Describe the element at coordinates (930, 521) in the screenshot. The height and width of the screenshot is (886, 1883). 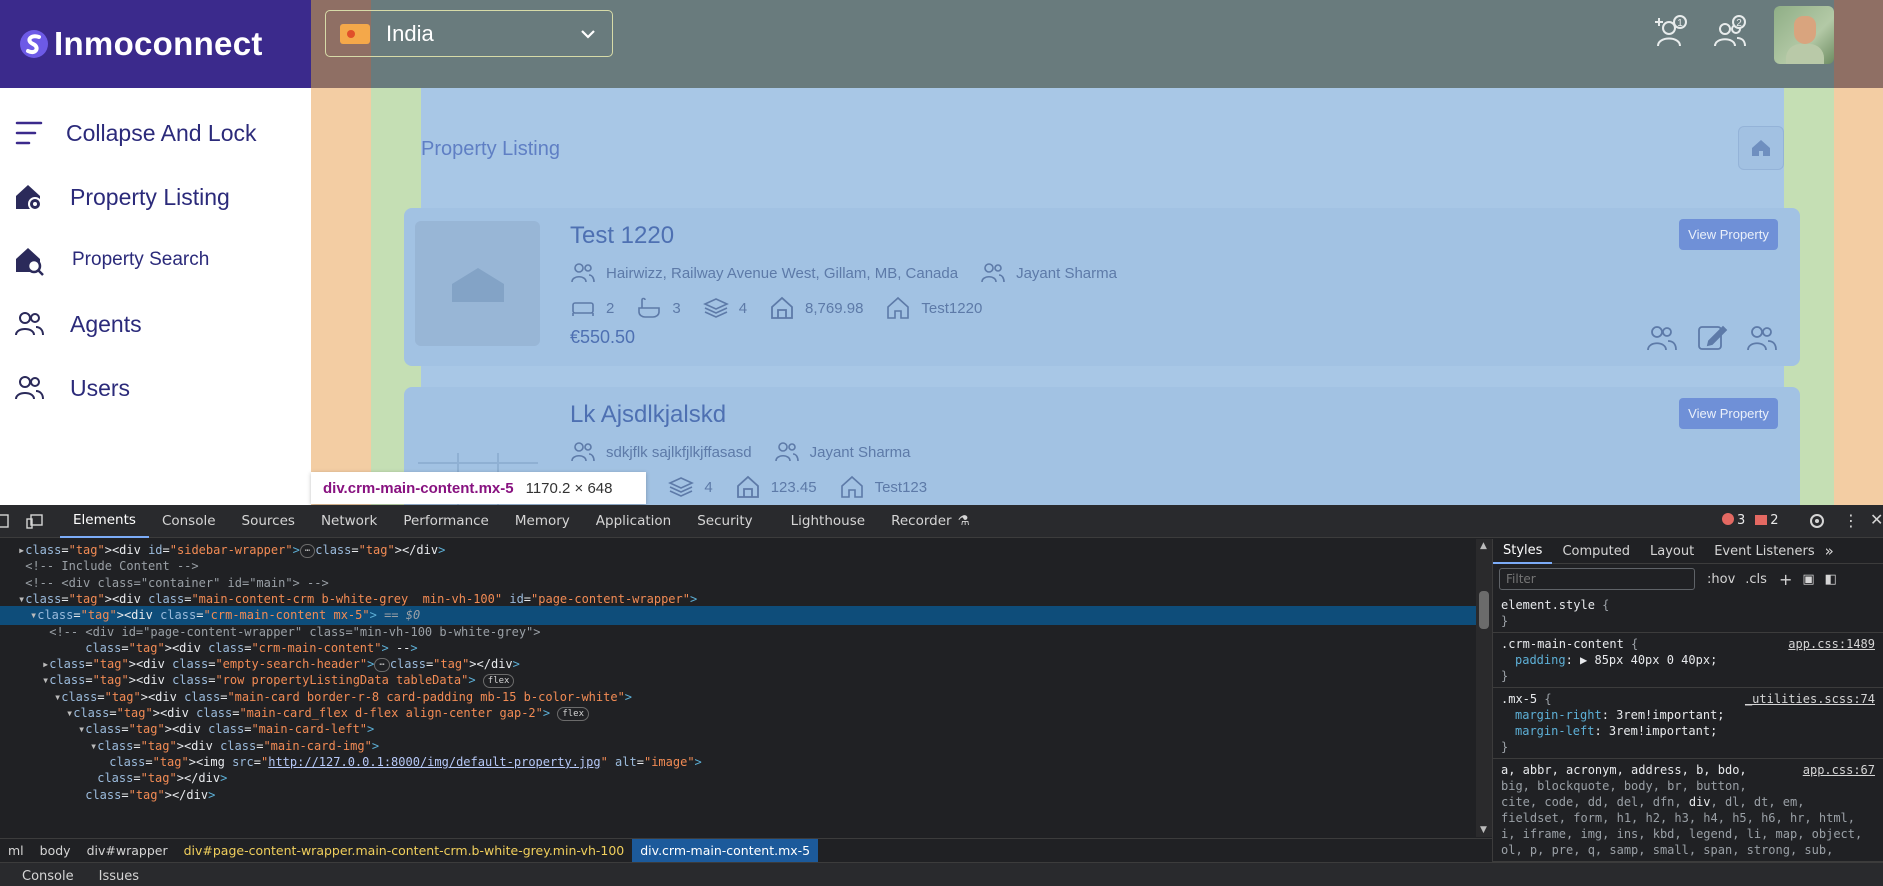
I see `tab-recorder: Recorder ⚗` at that location.